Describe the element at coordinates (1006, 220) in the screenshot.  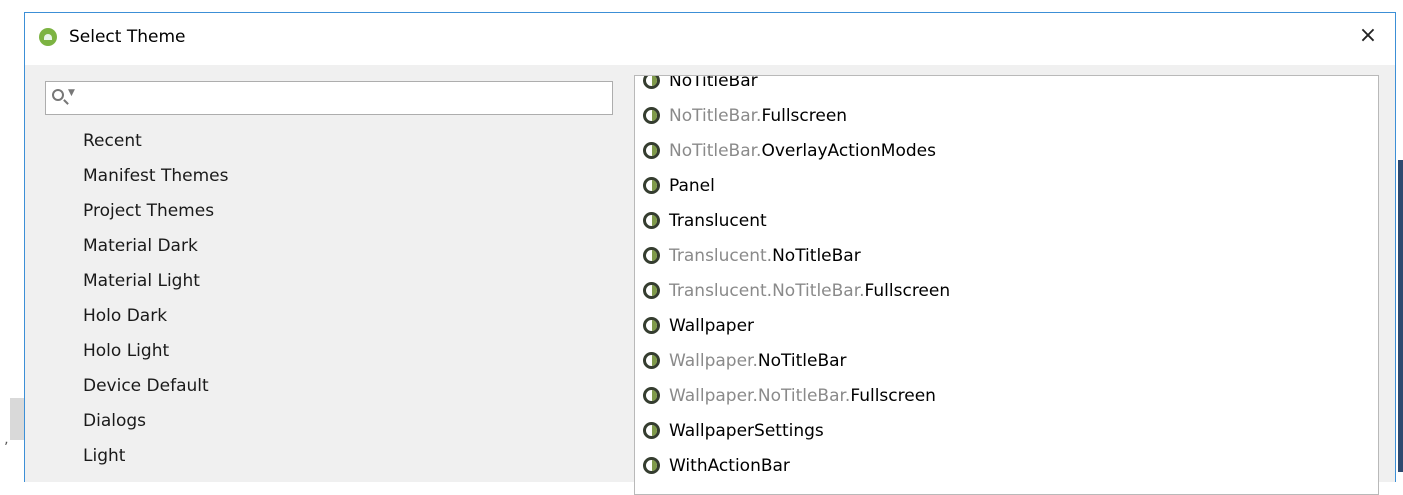
I see `theme-item: Translucent` at that location.